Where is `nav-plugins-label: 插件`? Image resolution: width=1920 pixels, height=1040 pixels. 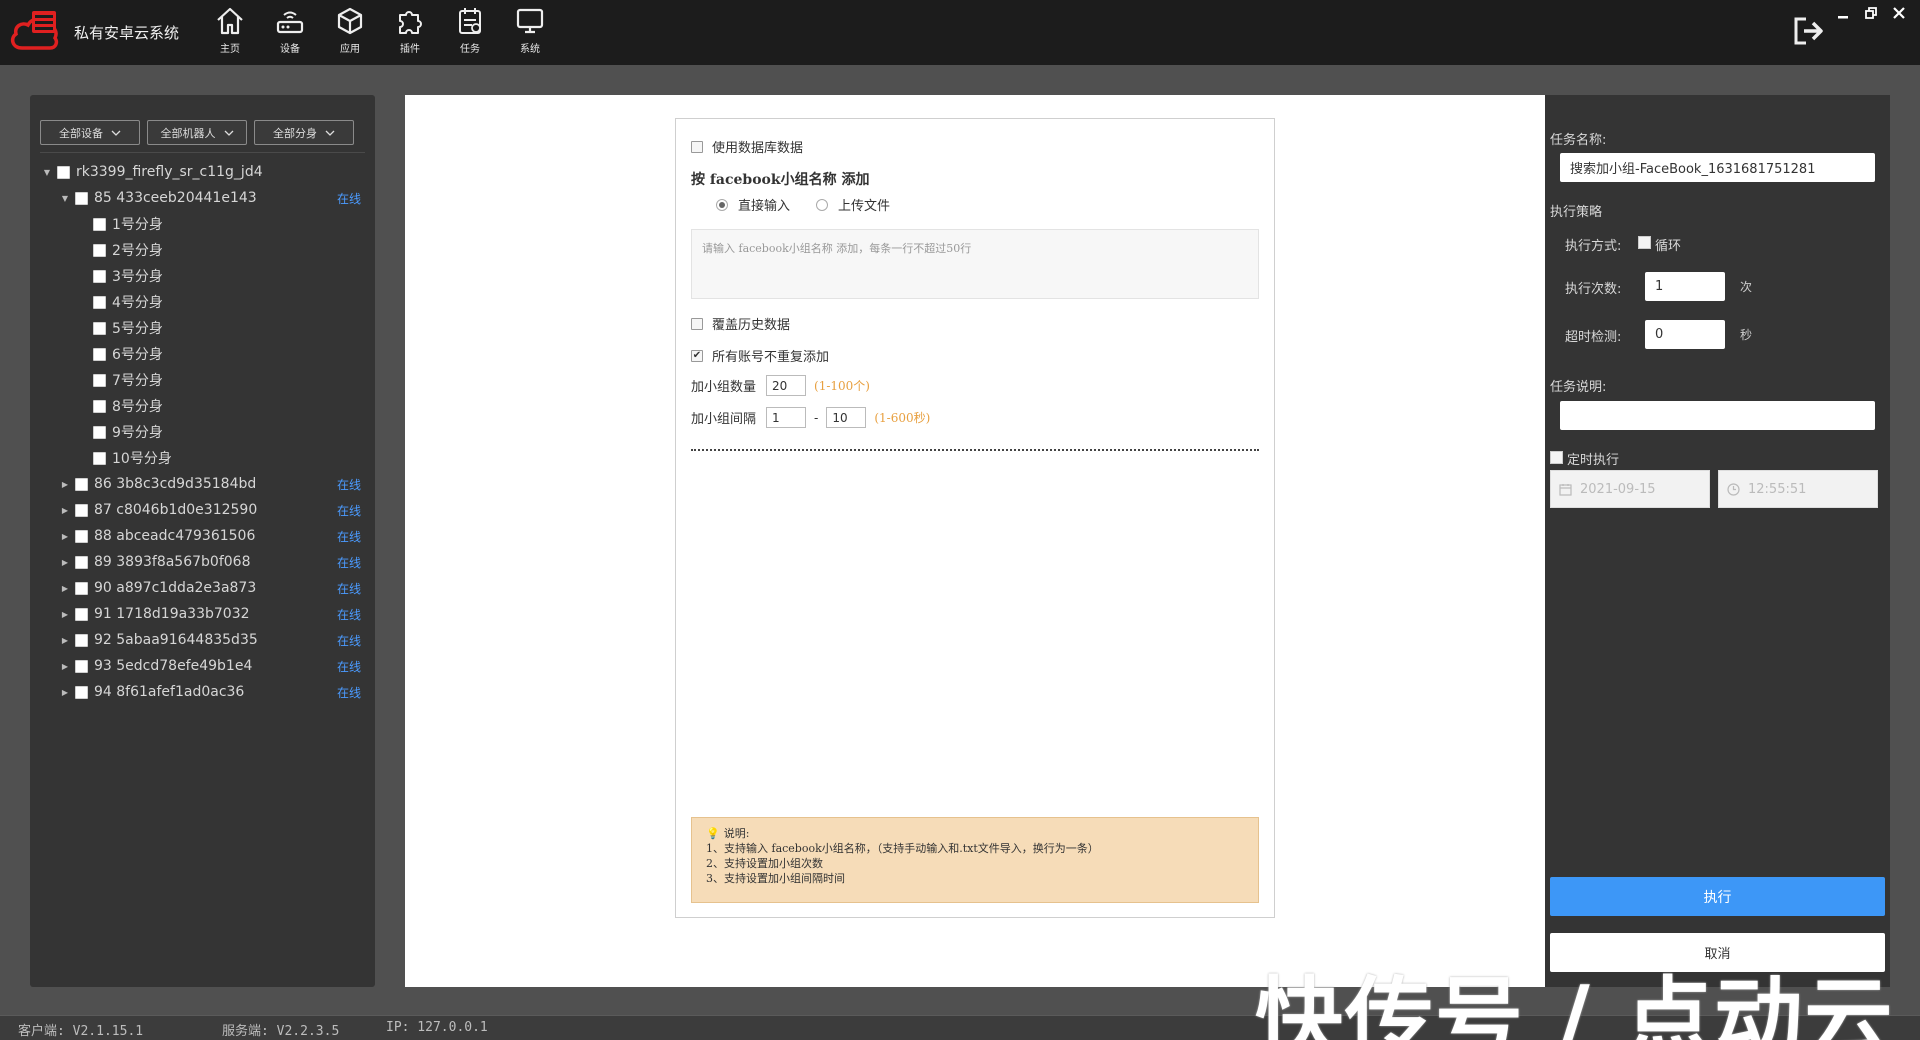 nav-plugins-label: 插件 is located at coordinates (410, 49).